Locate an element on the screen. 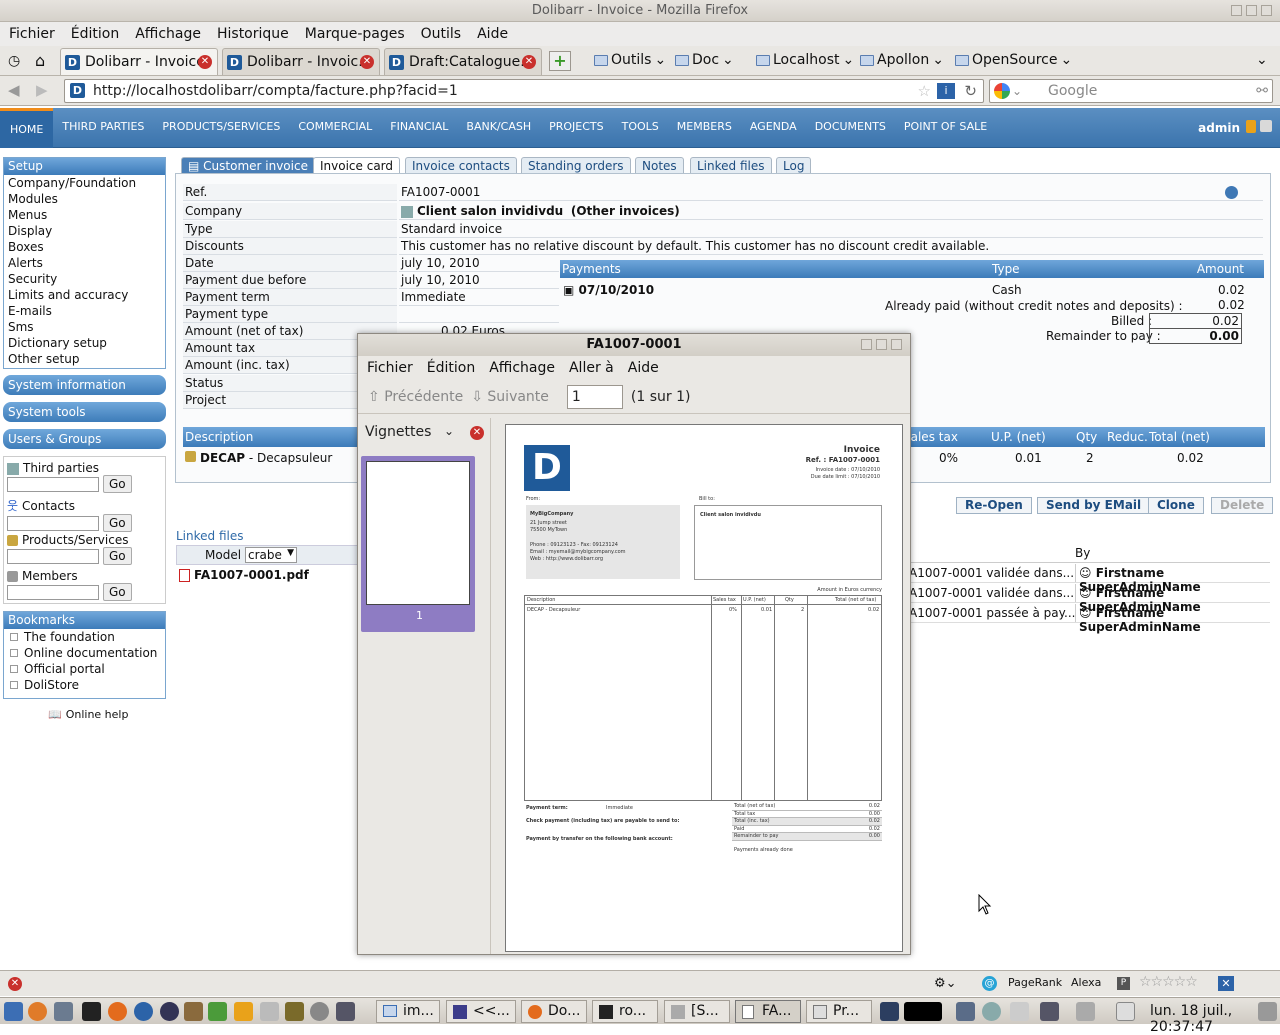 The image size is (1280, 1035). nav-home: HOME is located at coordinates (27, 127).